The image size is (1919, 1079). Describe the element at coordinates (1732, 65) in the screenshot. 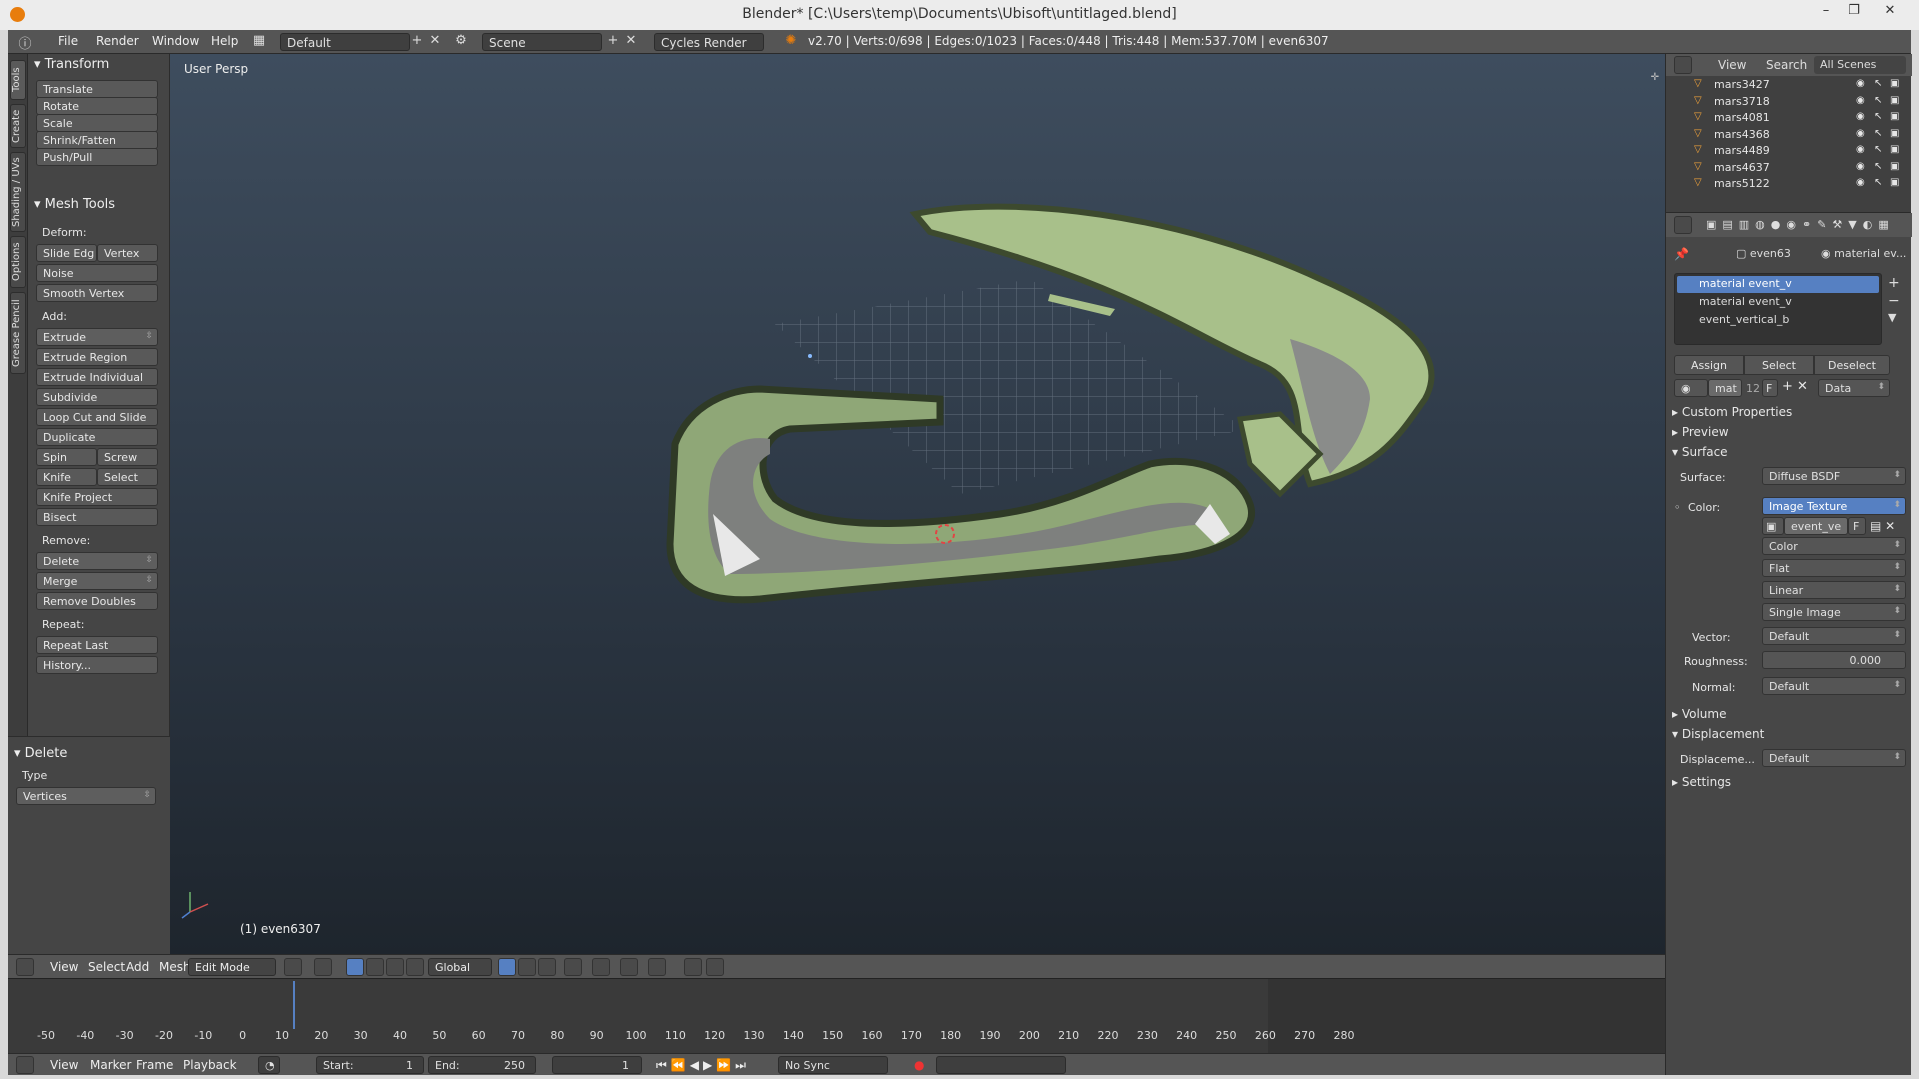

I see `outliner-menu-view: View` at that location.